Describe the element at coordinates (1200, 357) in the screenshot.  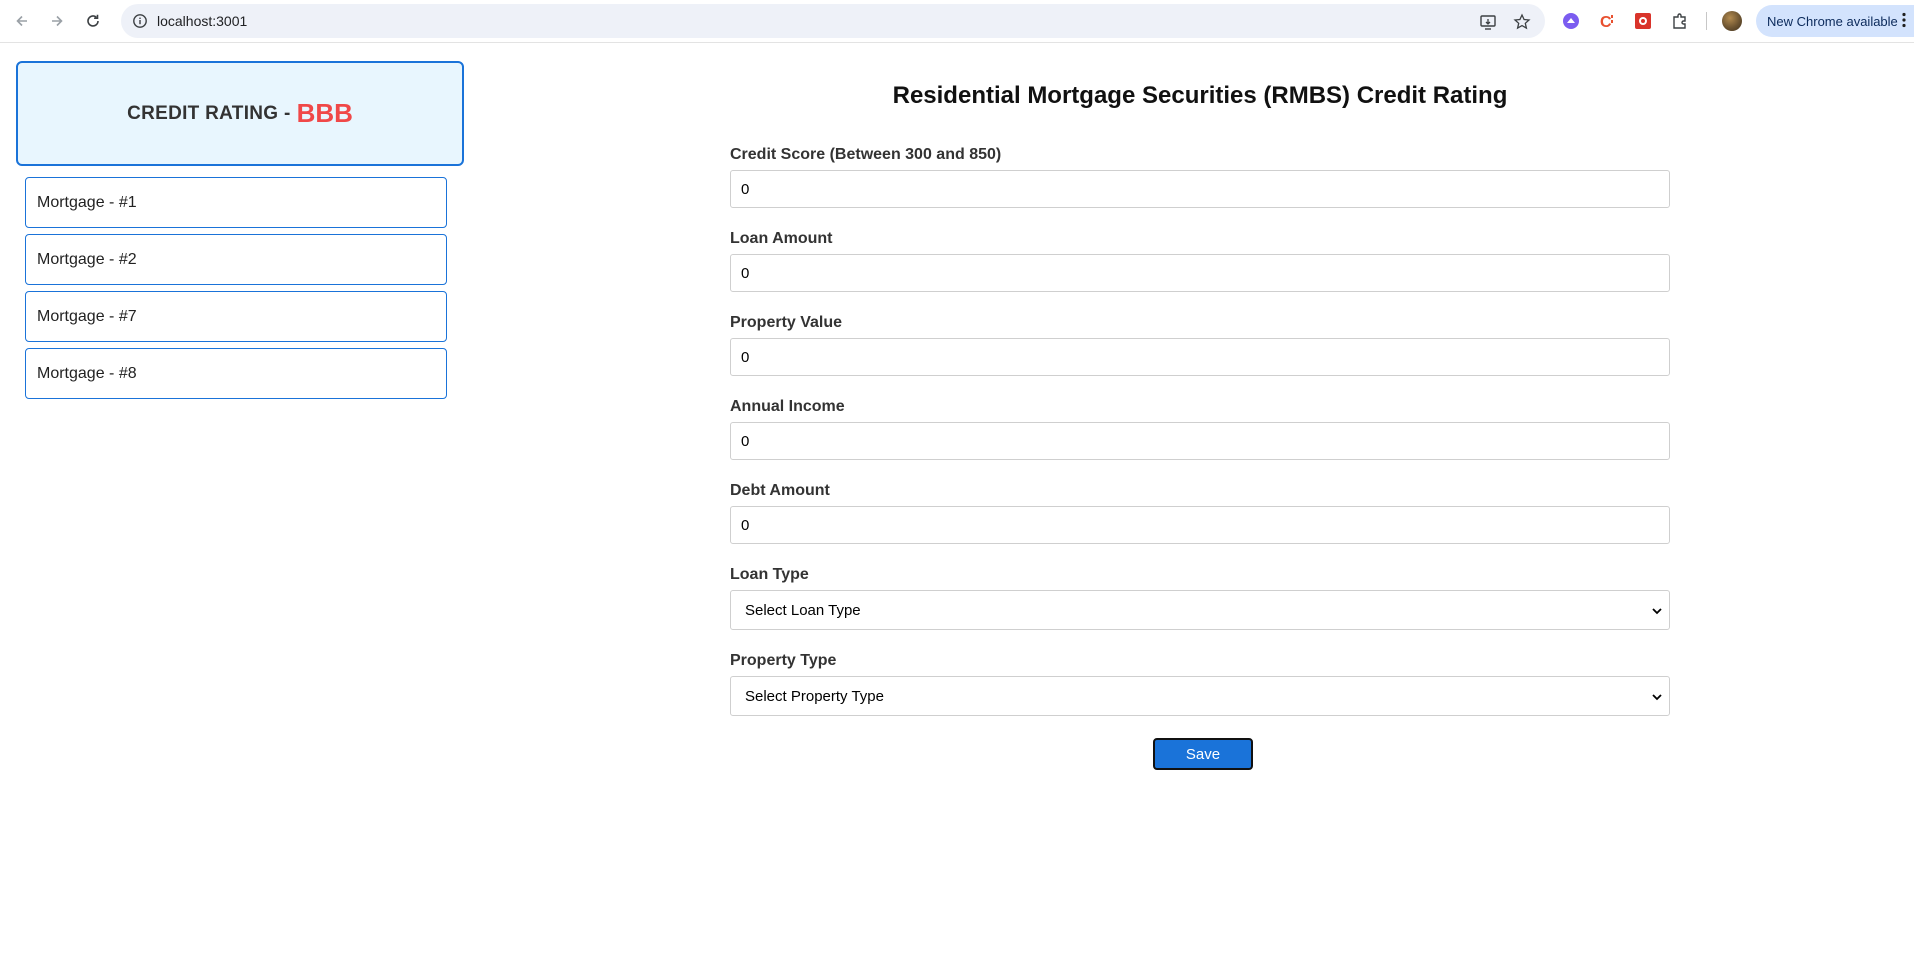
I see `property-value-input: 0` at that location.